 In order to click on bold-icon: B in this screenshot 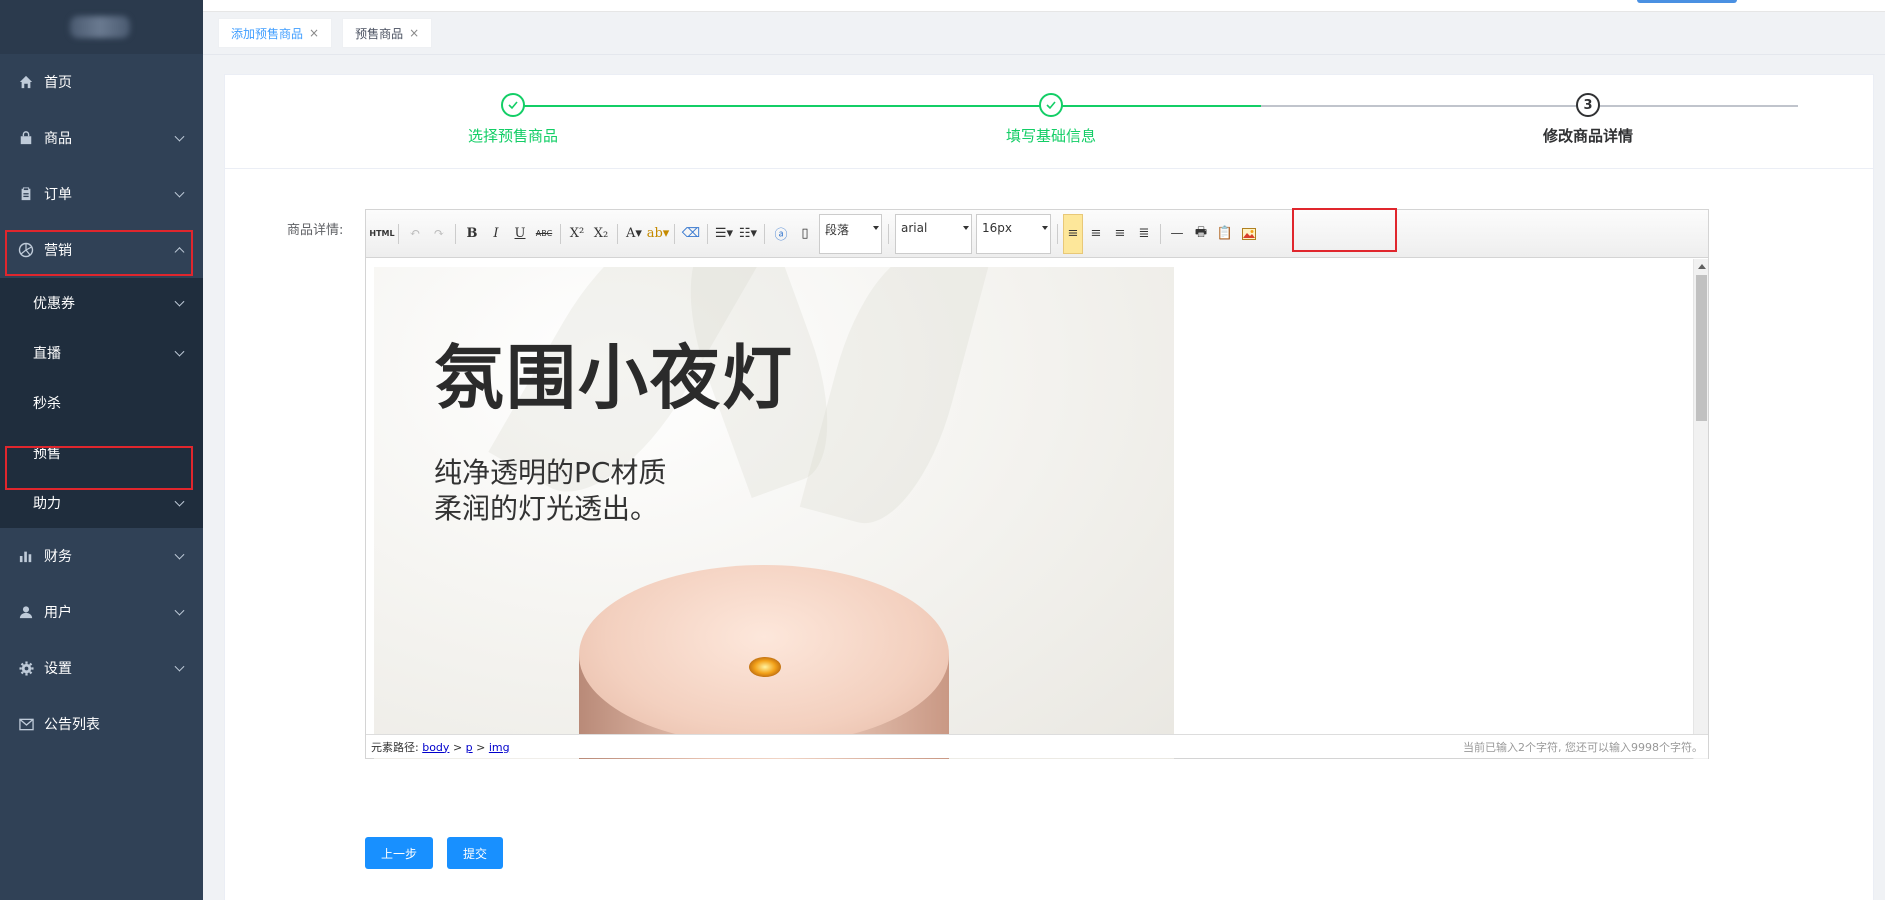, I will do `click(472, 234)`.